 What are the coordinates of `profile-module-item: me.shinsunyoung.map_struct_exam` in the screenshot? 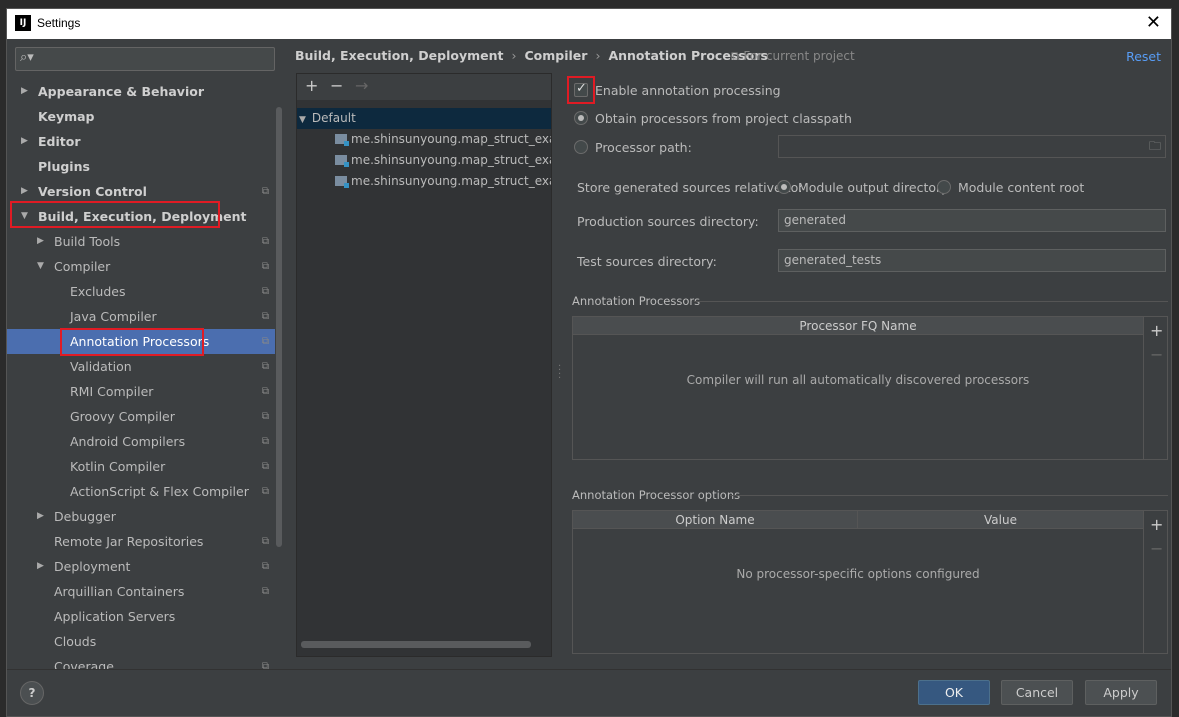 It's located at (424, 139).